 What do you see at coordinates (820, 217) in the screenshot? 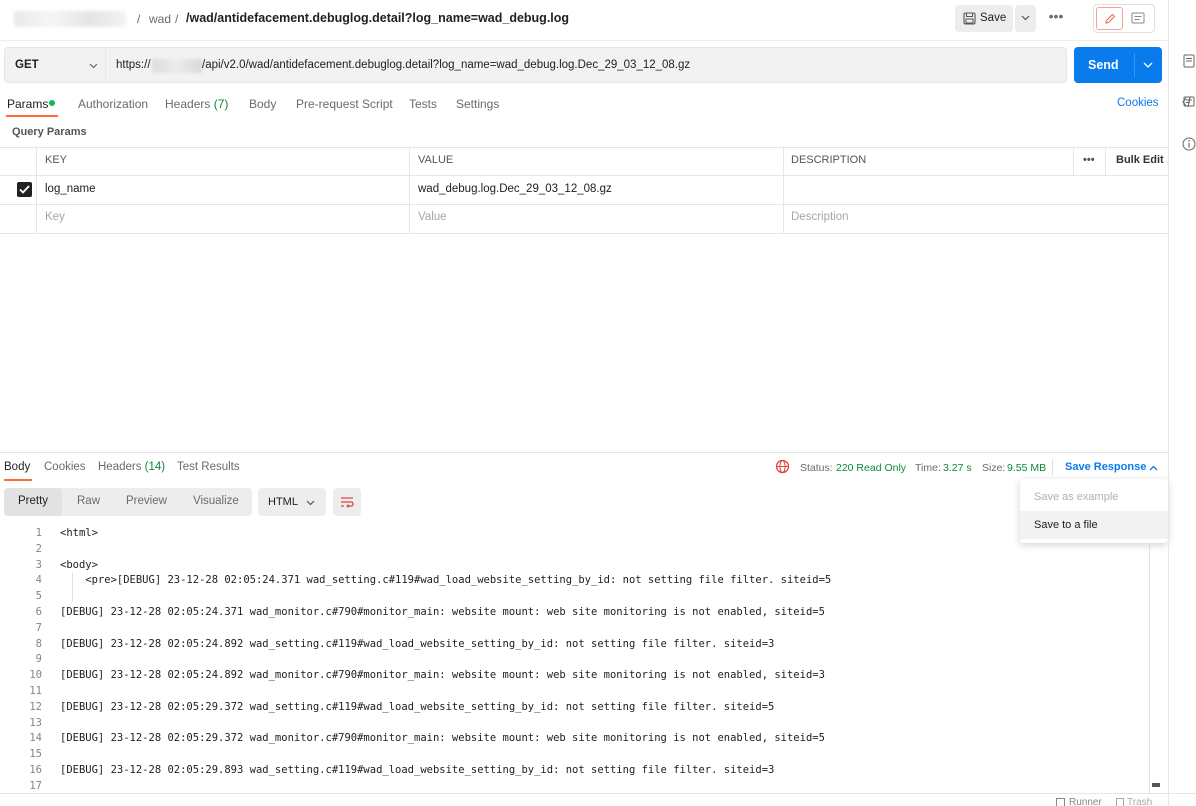
I see `description-placeholder: Description` at bounding box center [820, 217].